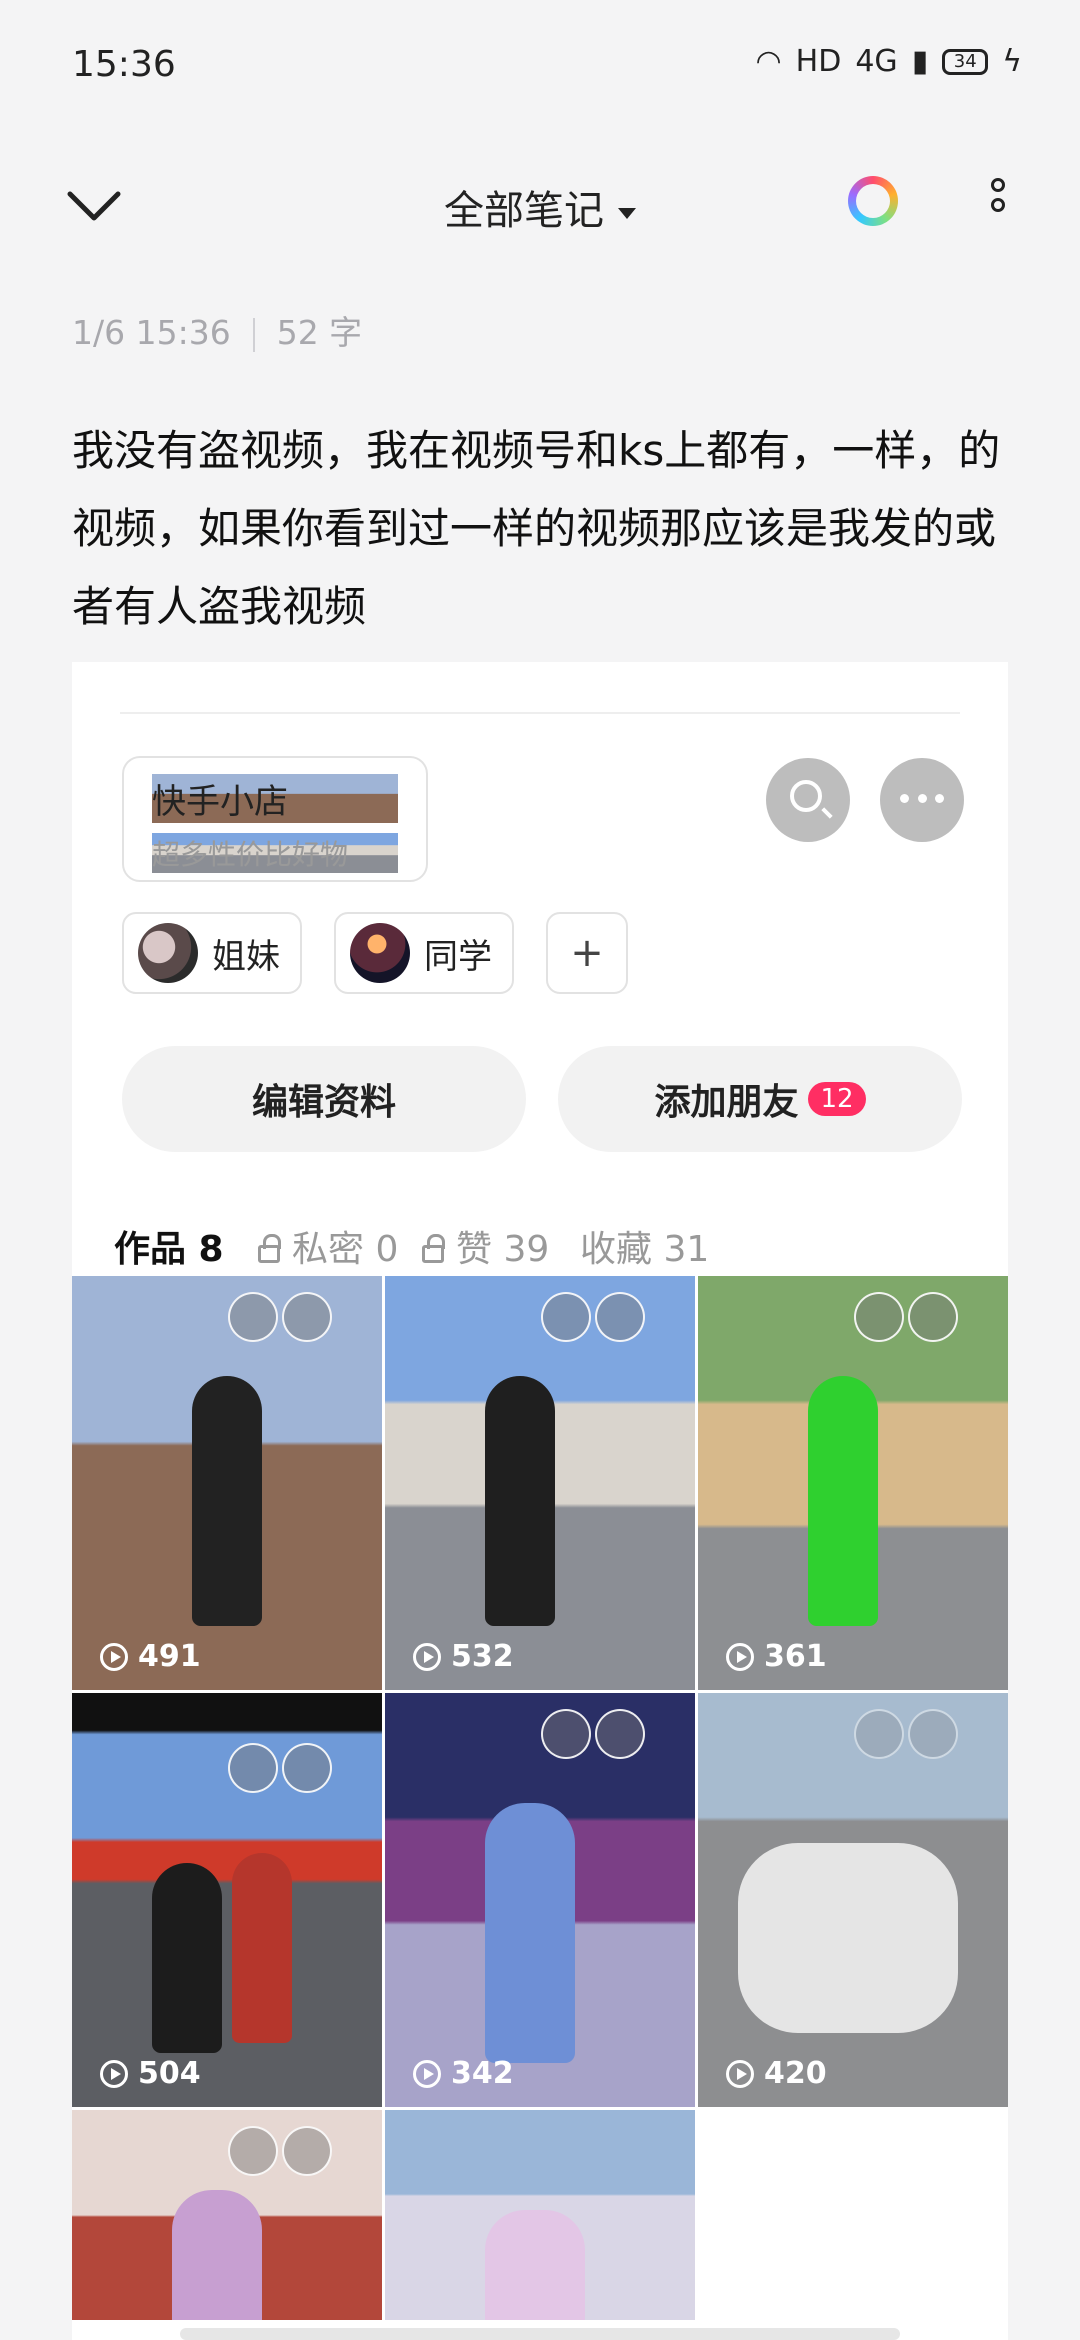  I want to click on friend-request-badge: 12, so click(837, 1099).